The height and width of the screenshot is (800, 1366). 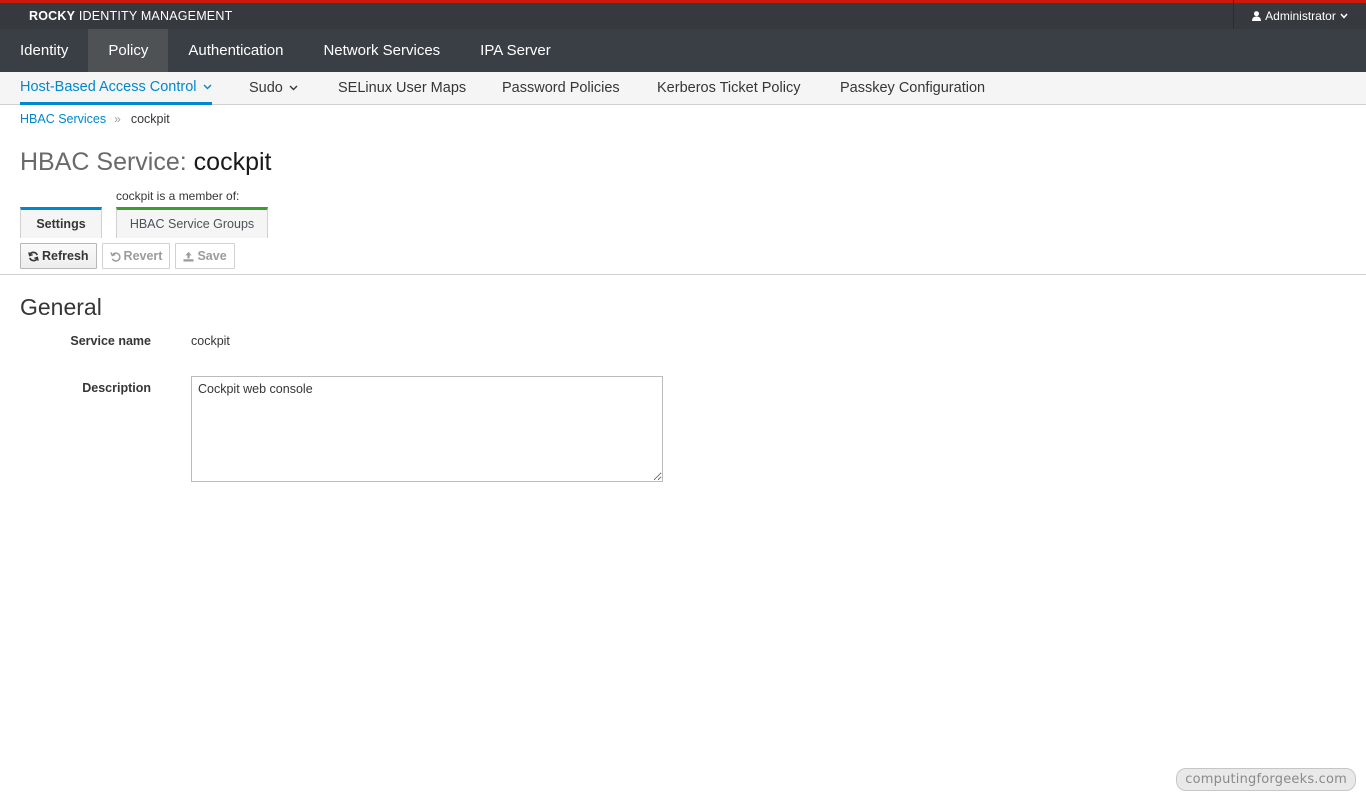 I want to click on primary-nav-network-services: Network Services, so click(x=381, y=50).